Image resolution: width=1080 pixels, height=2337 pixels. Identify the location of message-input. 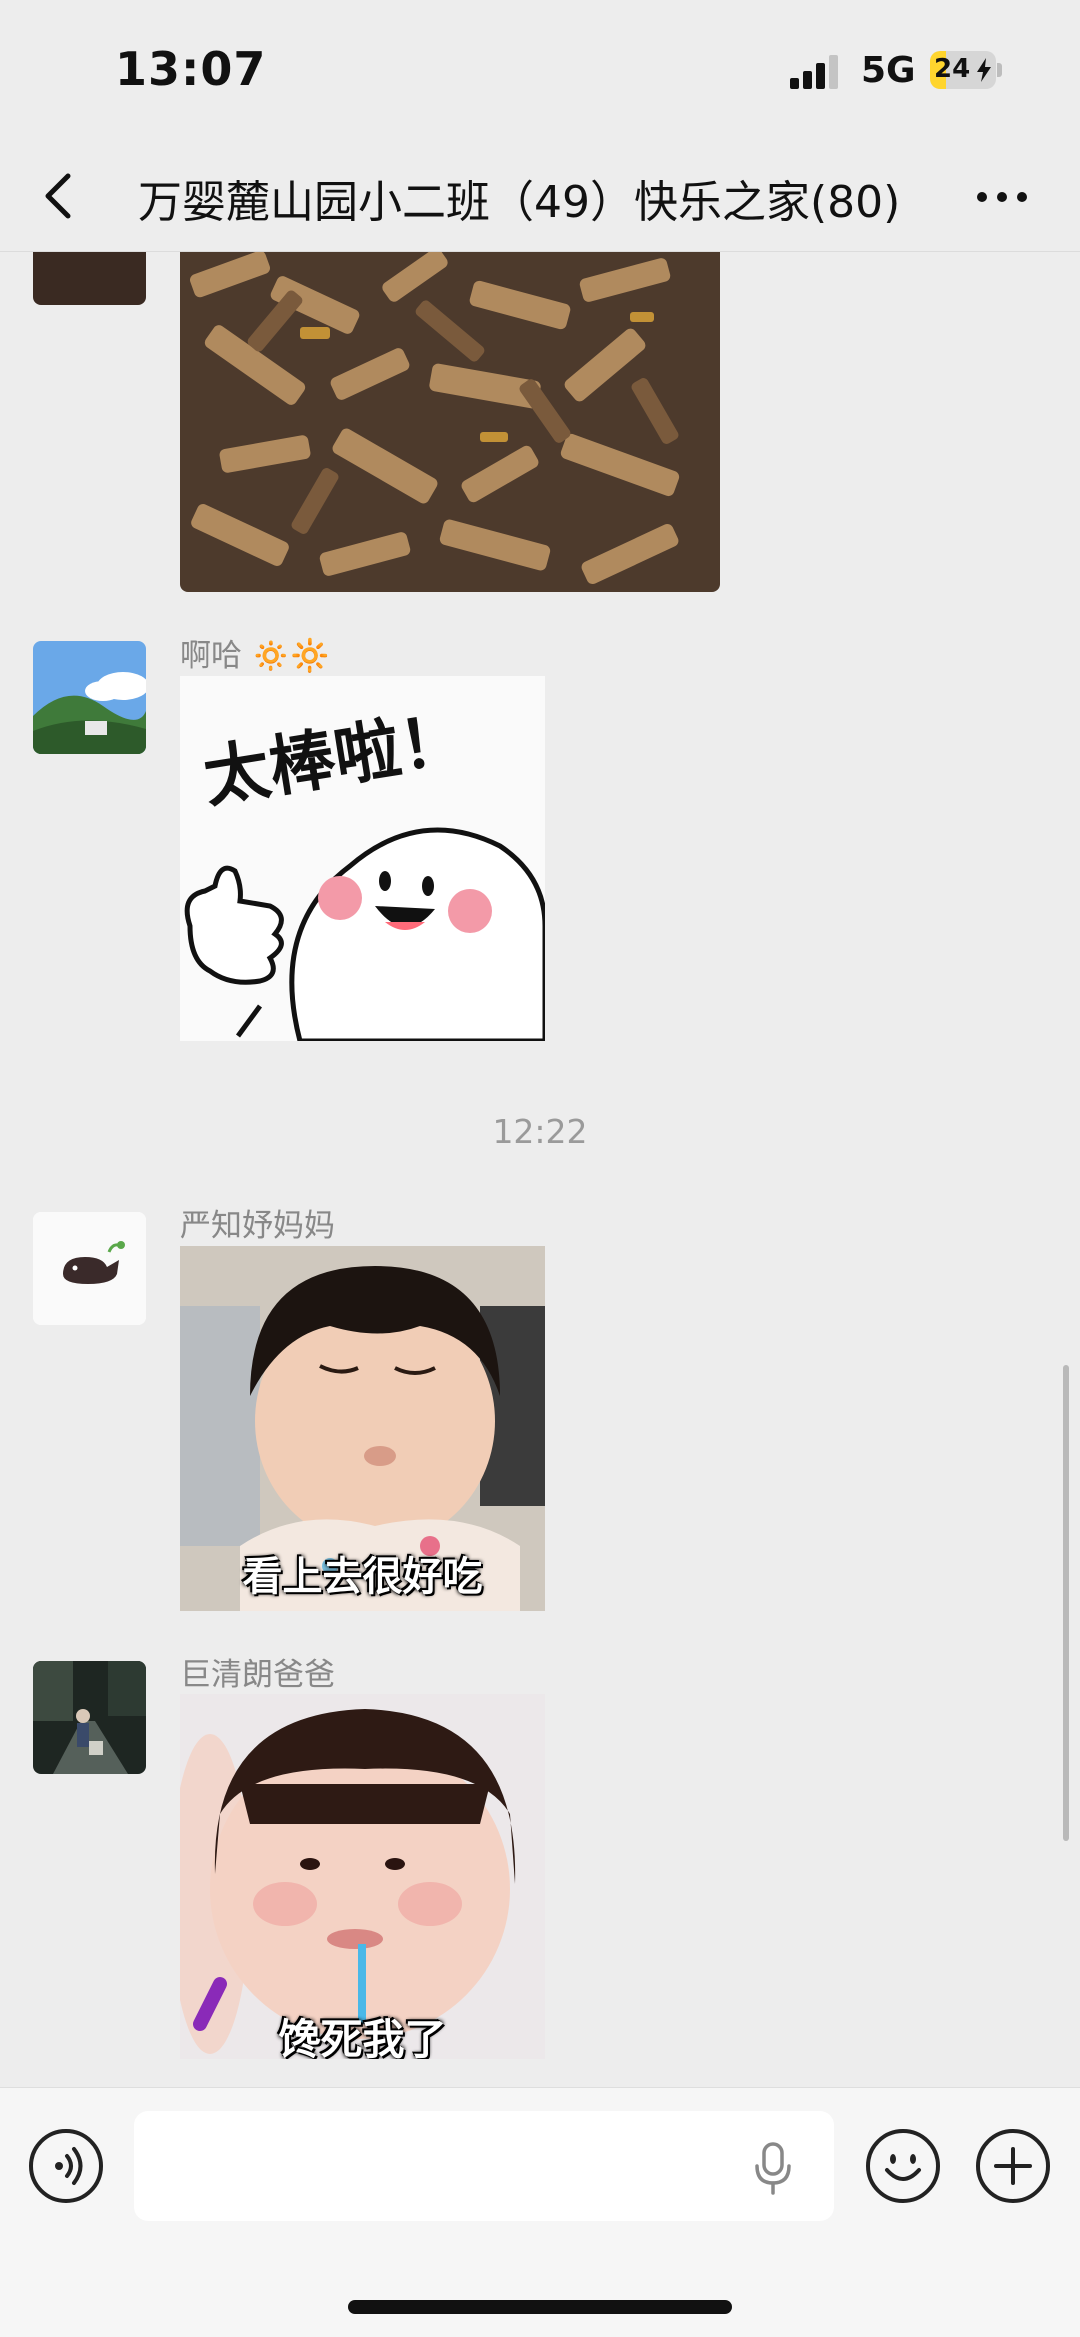
(484, 2166).